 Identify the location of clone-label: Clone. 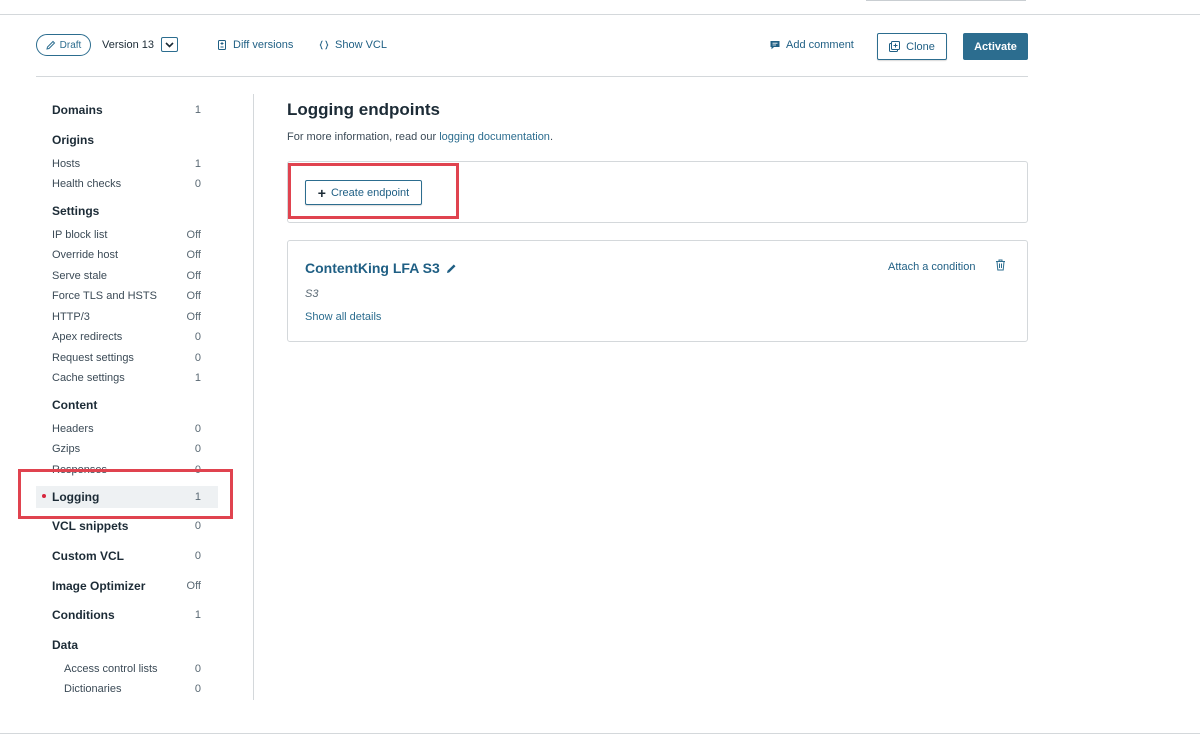
(920, 46).